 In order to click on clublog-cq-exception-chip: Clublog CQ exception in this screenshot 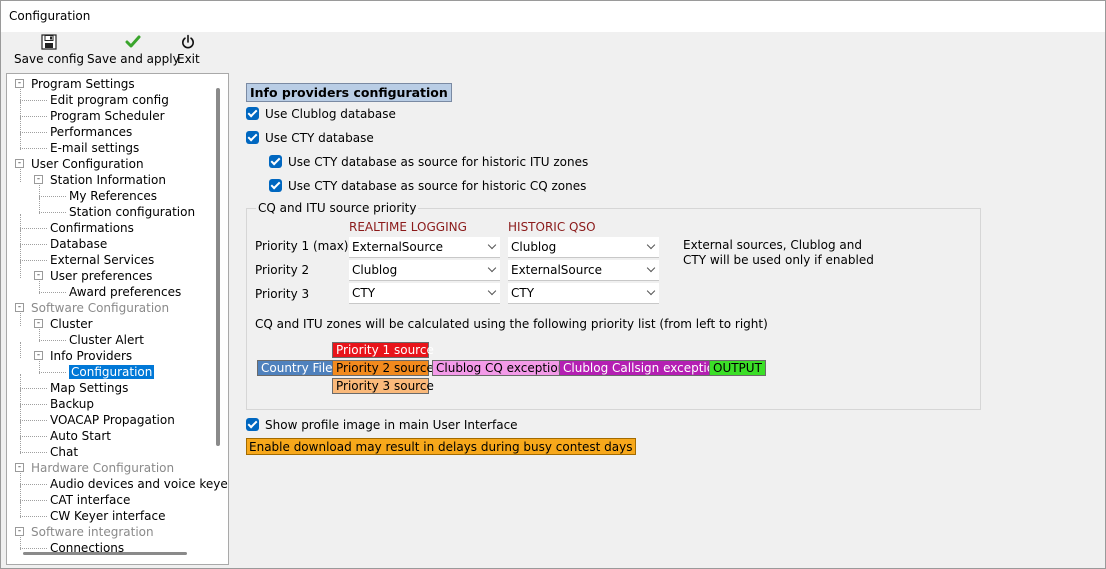, I will do `click(501, 368)`.